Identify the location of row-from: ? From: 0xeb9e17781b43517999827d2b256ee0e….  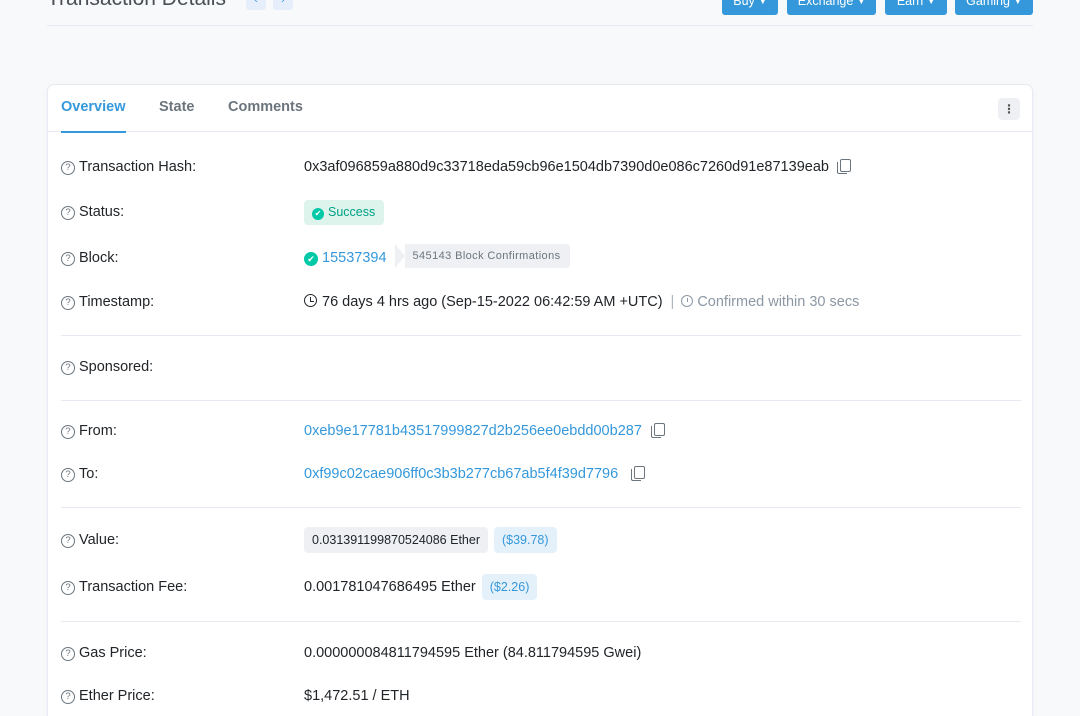
(541, 432).